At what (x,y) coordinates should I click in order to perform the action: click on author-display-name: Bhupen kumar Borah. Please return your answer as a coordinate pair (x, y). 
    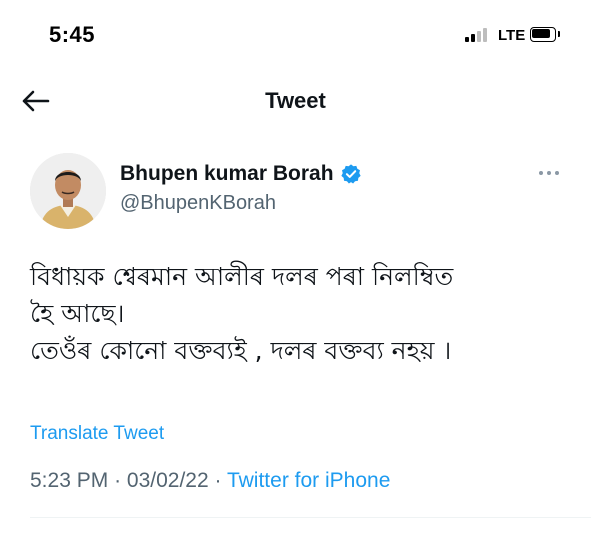
    Looking at the image, I should click on (227, 174).